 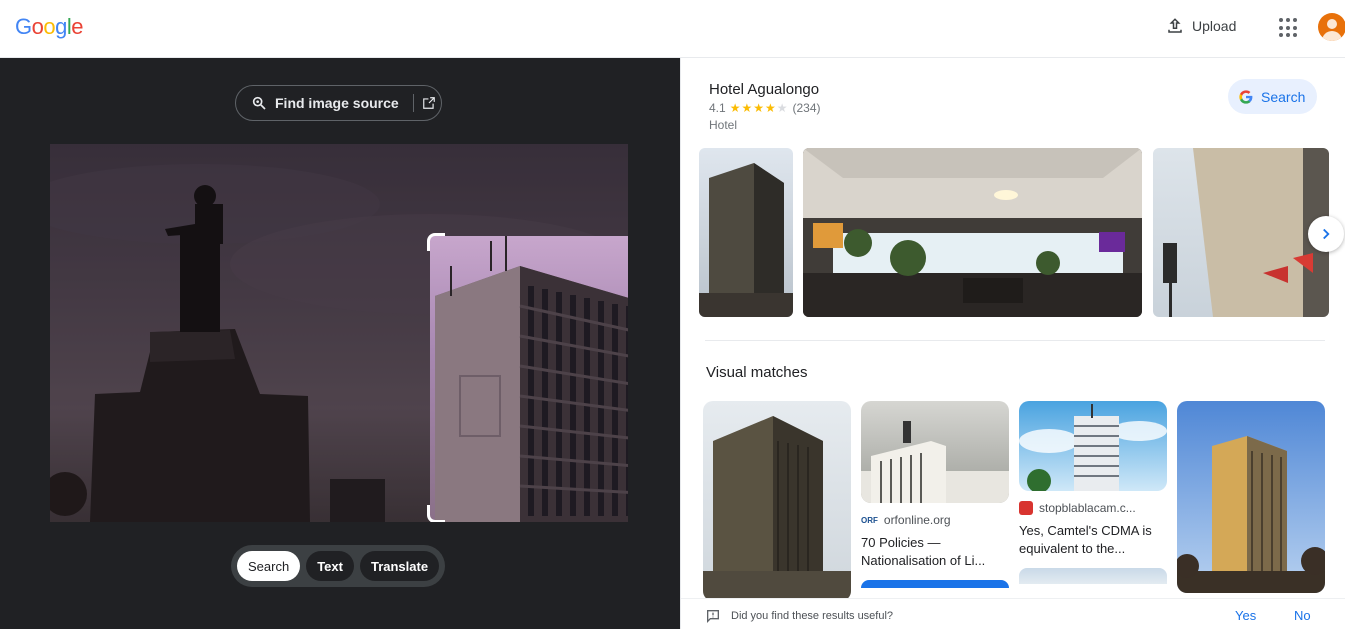 What do you see at coordinates (77, 26) in the screenshot?
I see `logo-letter: e` at bounding box center [77, 26].